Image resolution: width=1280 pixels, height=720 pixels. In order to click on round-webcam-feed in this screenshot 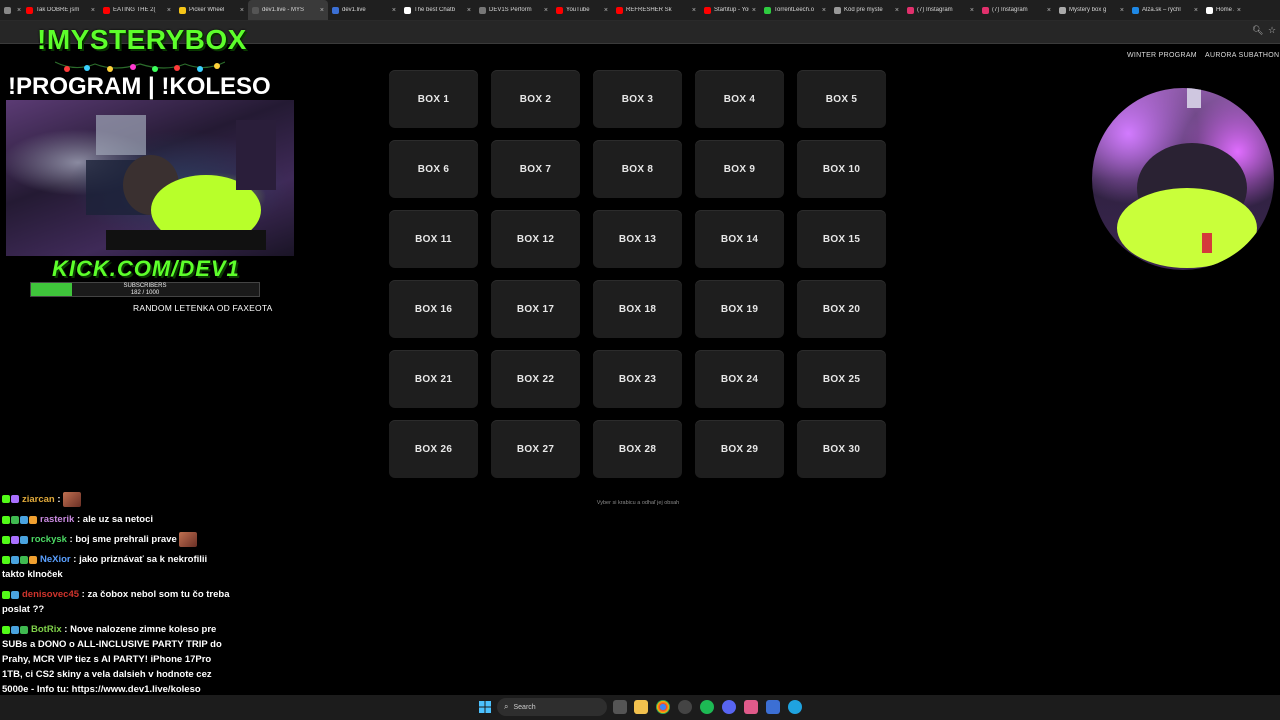, I will do `click(1183, 179)`.